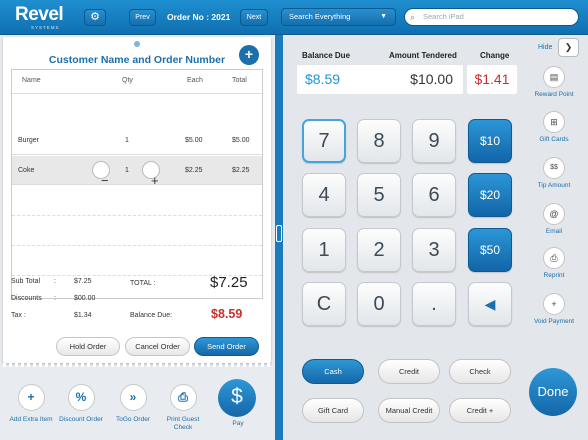 Image resolution: width=588 pixels, height=440 pixels. Describe the element at coordinates (143, 283) in the screenshot. I see `total-label: TOTAL :` at that location.